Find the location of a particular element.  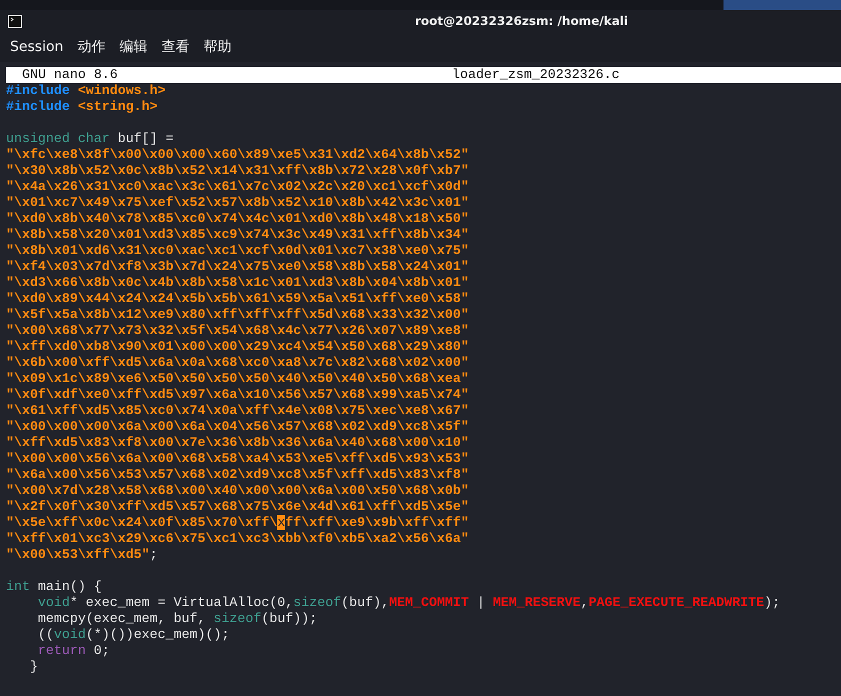

code-line: "\x00\x7d\x28\x58\x68\x00\x40\x00\x00\x6a\x00\x50\x68\x0b" is located at coordinates (237, 491).